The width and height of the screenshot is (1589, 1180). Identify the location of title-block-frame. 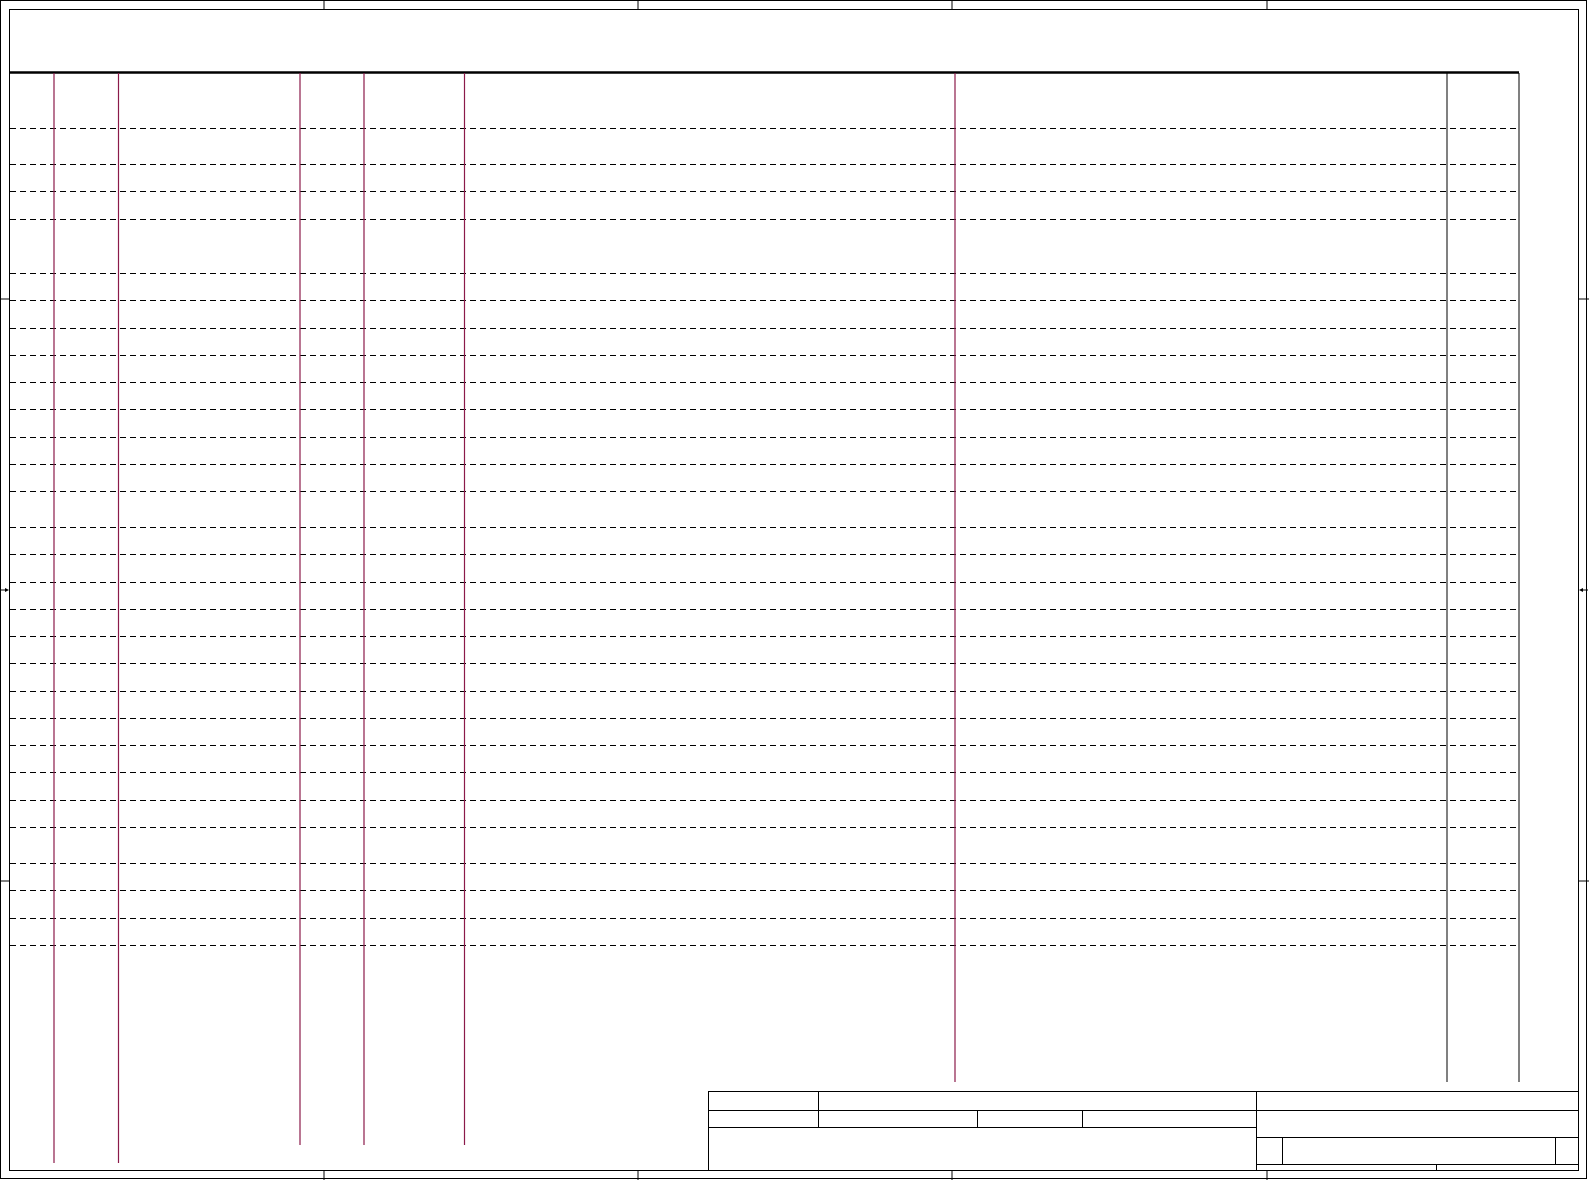
(1143, 1131).